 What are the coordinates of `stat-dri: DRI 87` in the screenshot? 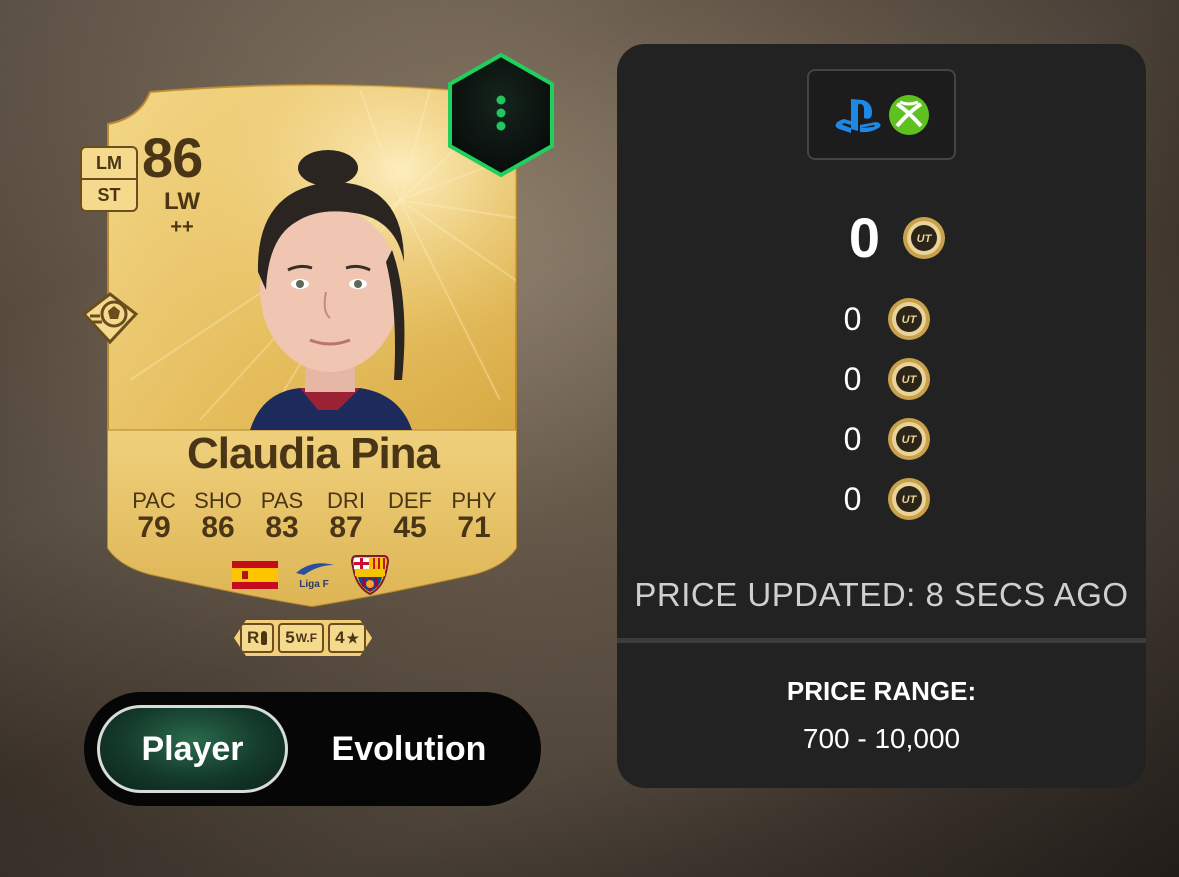 It's located at (346, 517).